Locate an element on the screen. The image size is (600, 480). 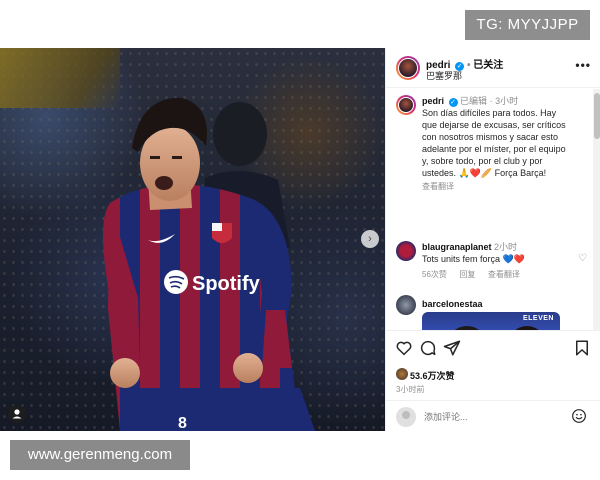
comment-like-heart-icon: ♡ is located at coordinates (582, 258).